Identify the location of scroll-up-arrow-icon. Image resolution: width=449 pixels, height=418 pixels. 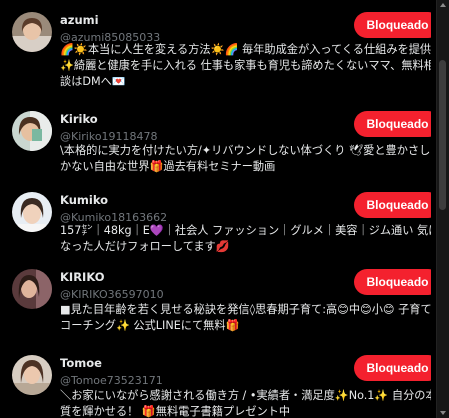
(443, 5).